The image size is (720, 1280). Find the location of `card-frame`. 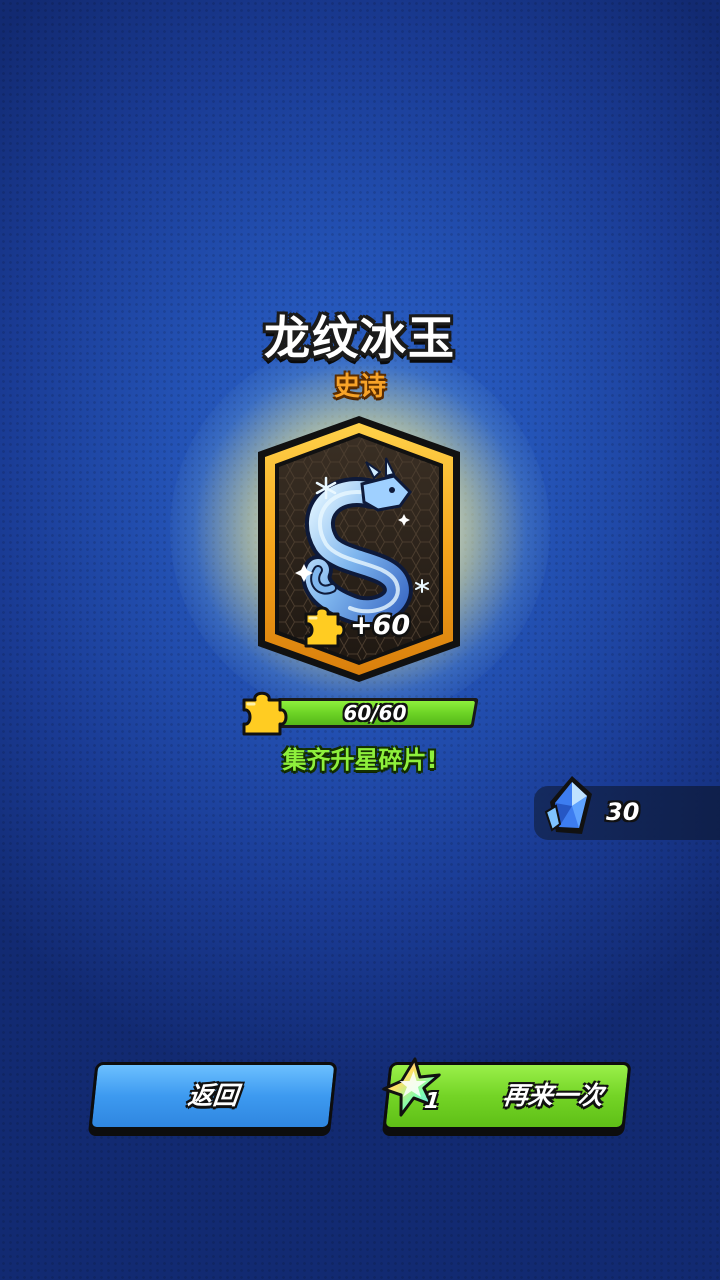

card-frame is located at coordinates (359, 549).